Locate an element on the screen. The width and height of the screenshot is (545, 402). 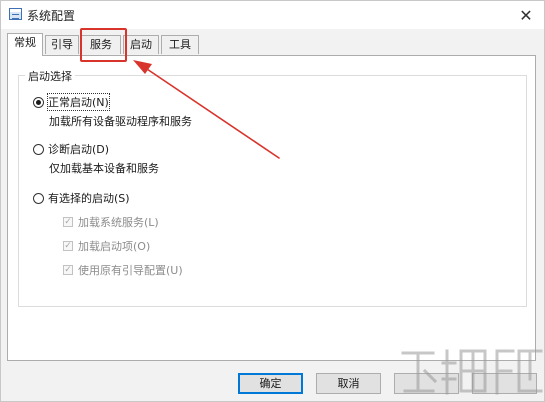
tab-startup-label: 启动 is located at coordinates (141, 44).